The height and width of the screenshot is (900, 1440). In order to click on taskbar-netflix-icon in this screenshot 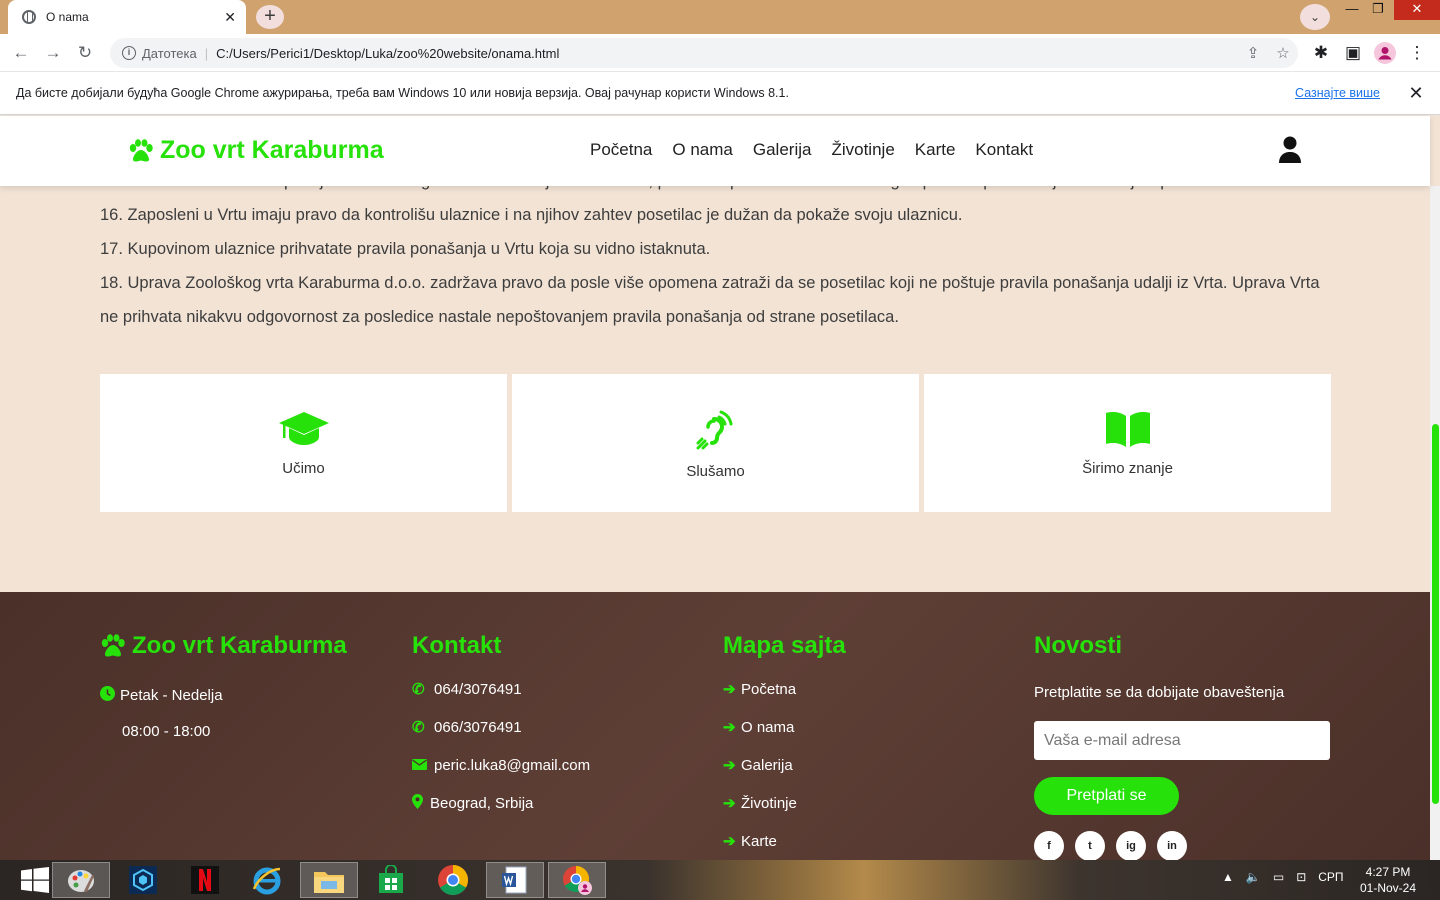, I will do `click(205, 880)`.